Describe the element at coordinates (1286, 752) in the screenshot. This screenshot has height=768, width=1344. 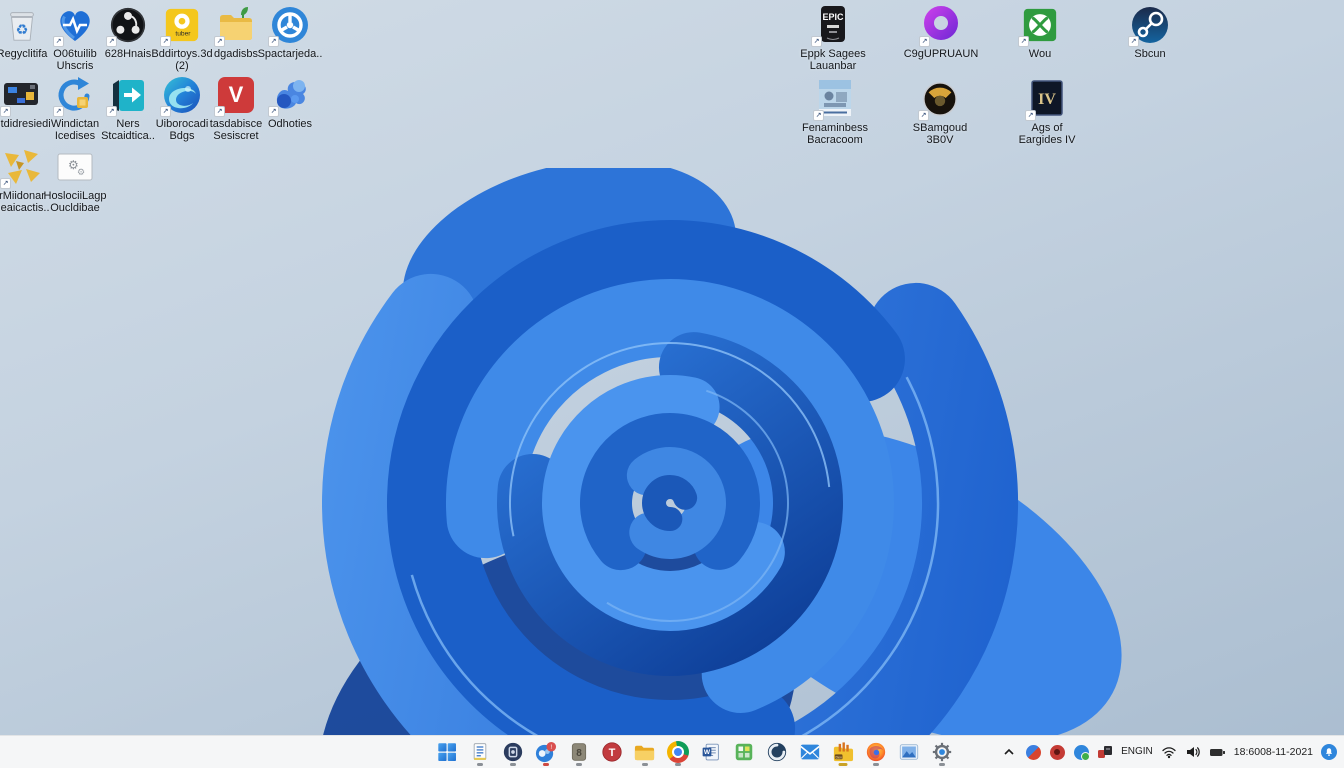
I see `clock-date: 08-11-2021` at that location.